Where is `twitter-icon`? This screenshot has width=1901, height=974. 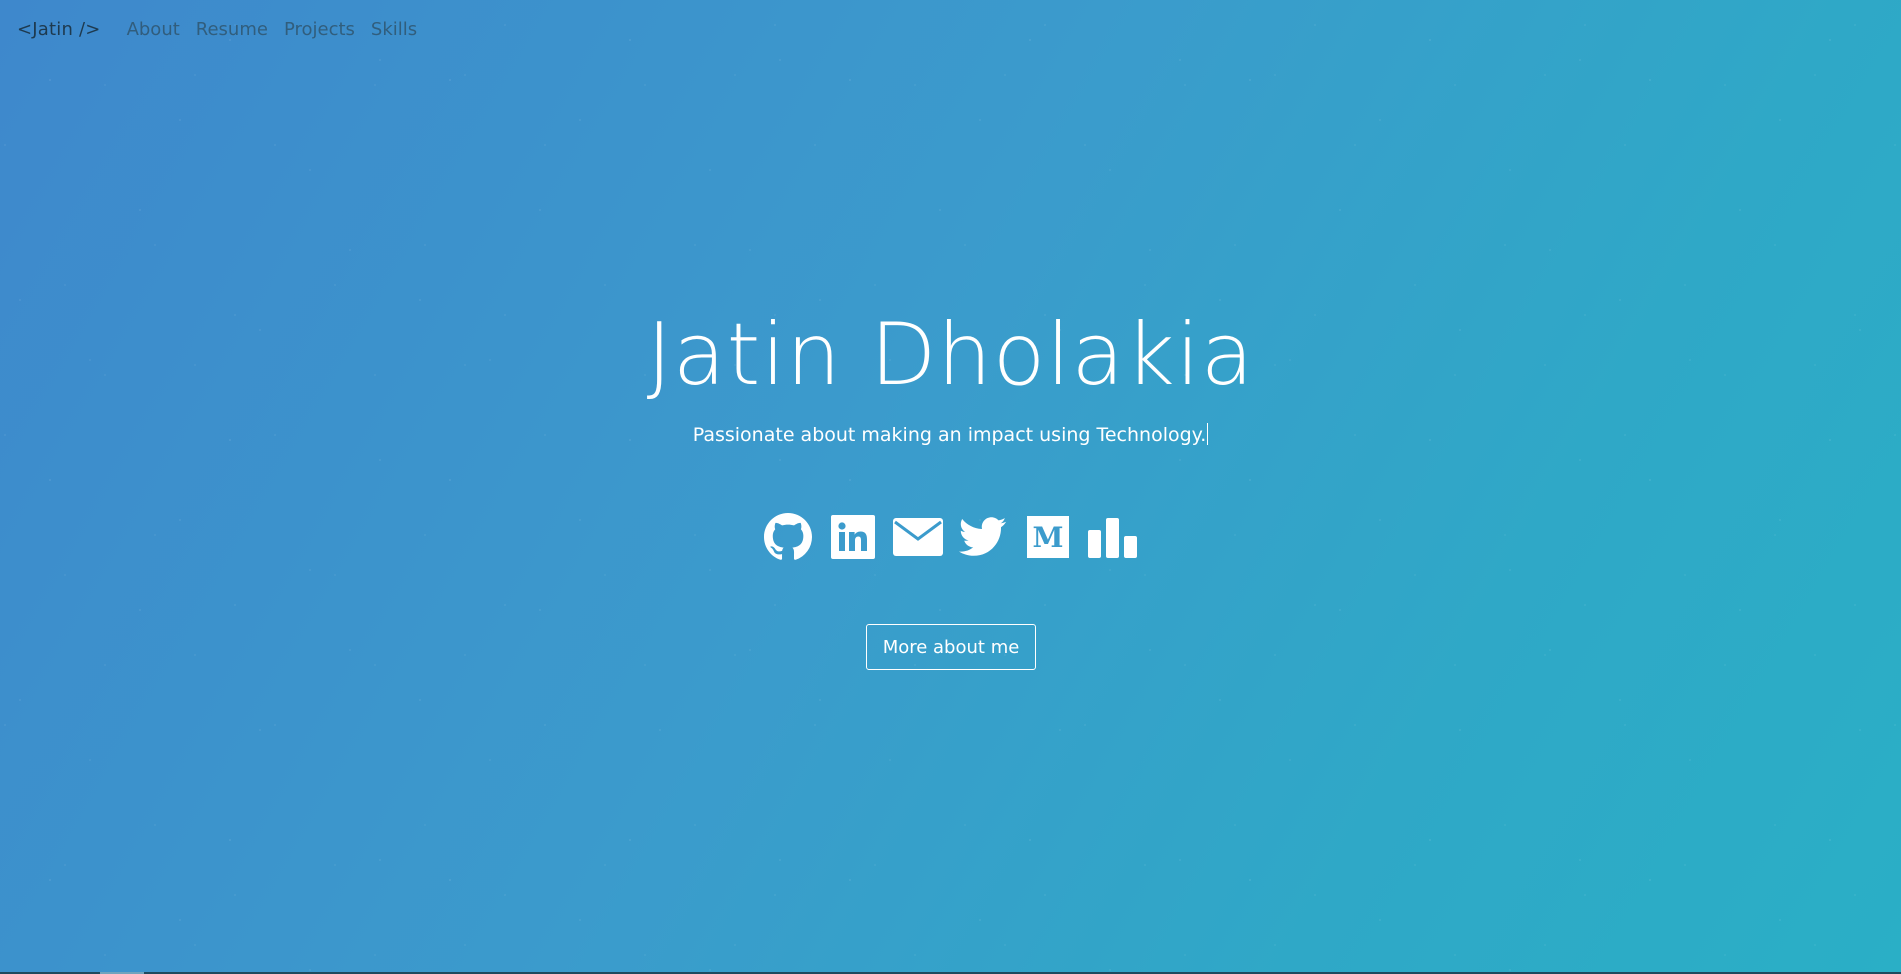
twitter-icon is located at coordinates (983, 537).